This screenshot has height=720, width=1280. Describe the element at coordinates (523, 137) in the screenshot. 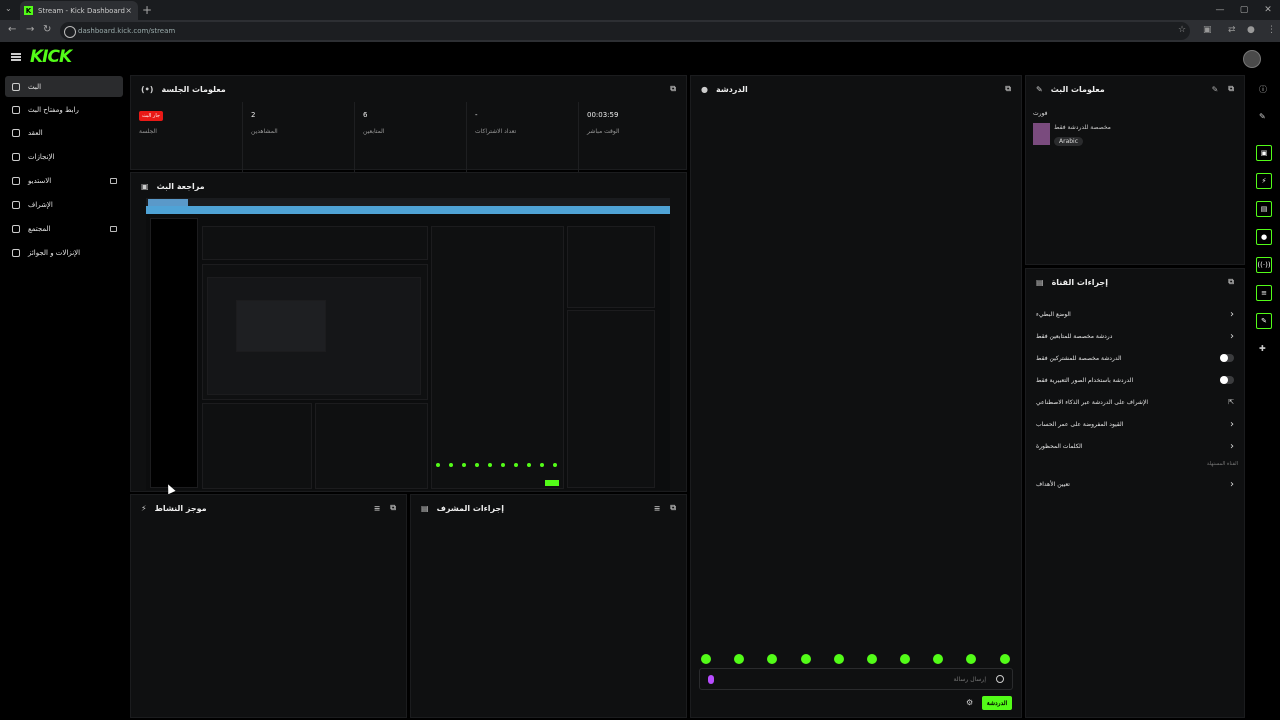

I see `stat-subscriptions: - تعداد الاشتراكات` at that location.